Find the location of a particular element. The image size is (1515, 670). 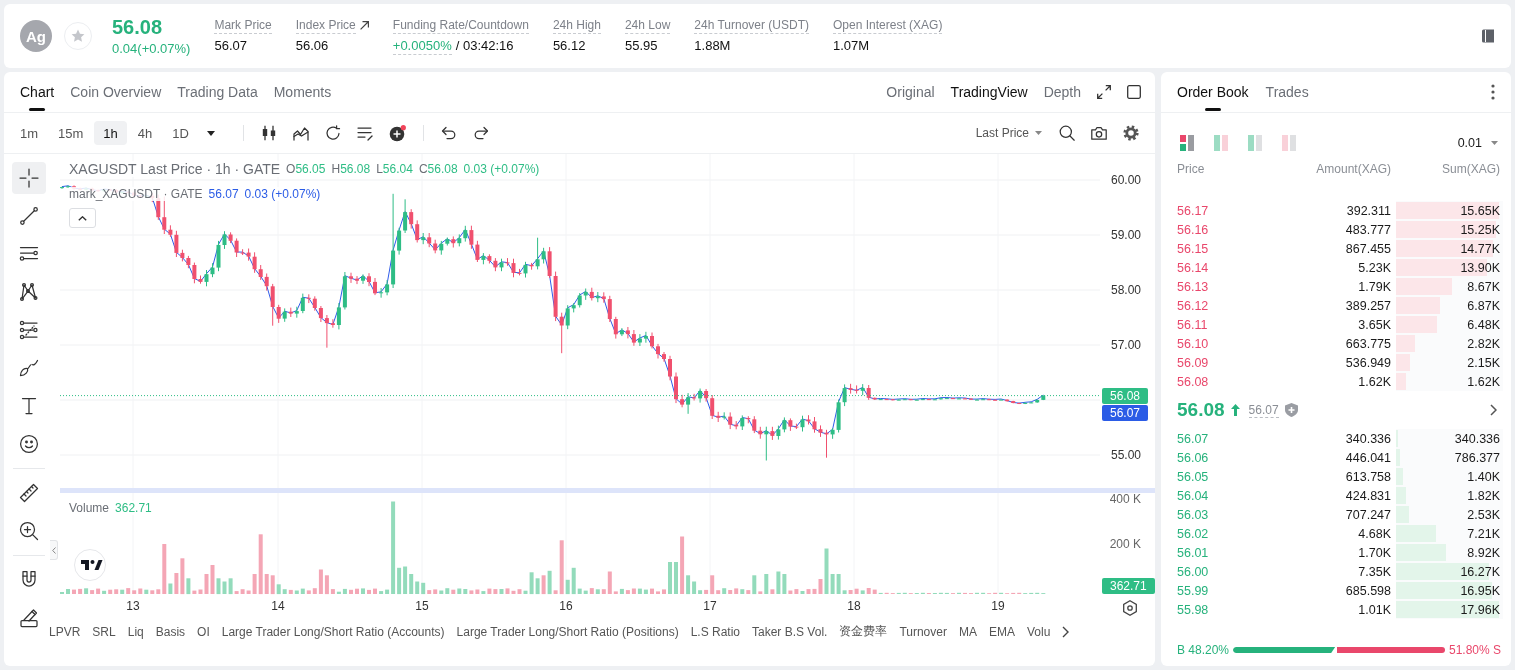

expand-icon is located at coordinates (1104, 92).